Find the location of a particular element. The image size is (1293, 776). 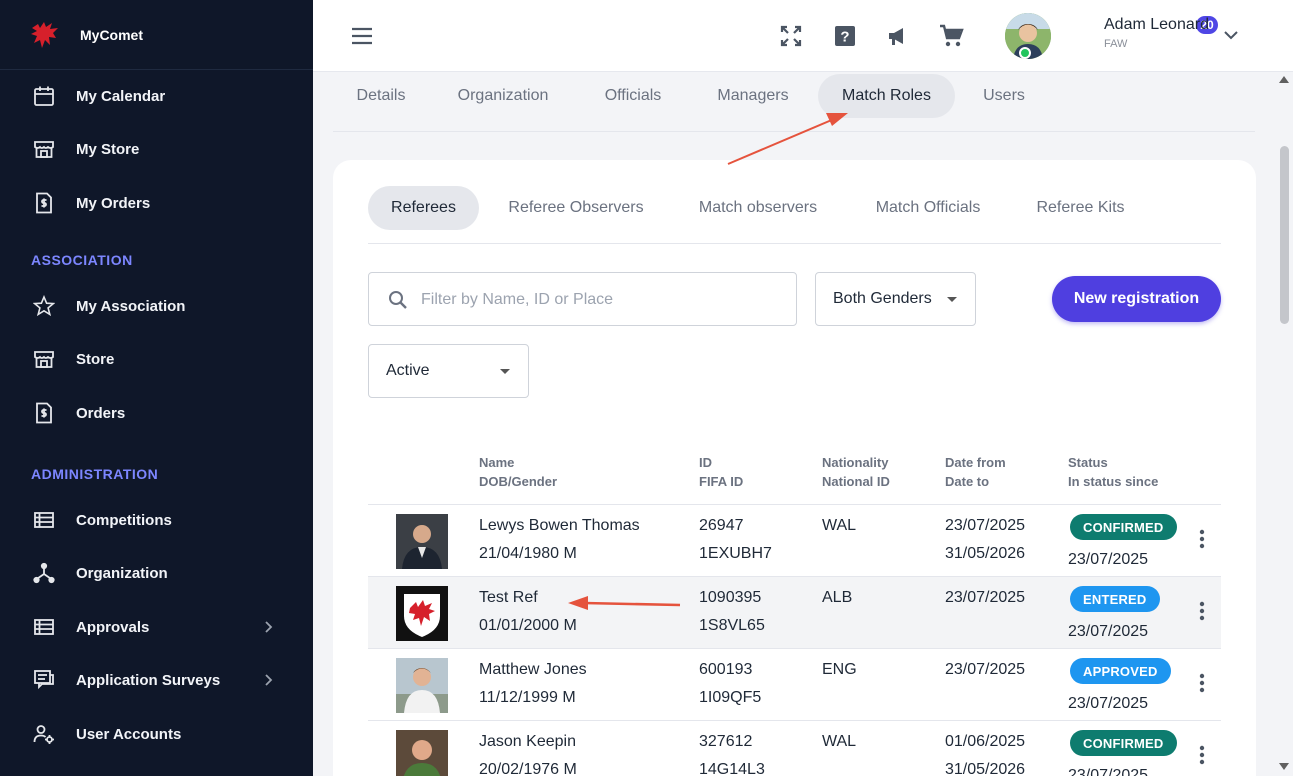

sidebar-item-my-calendar: My Calendar is located at coordinates (156, 96).